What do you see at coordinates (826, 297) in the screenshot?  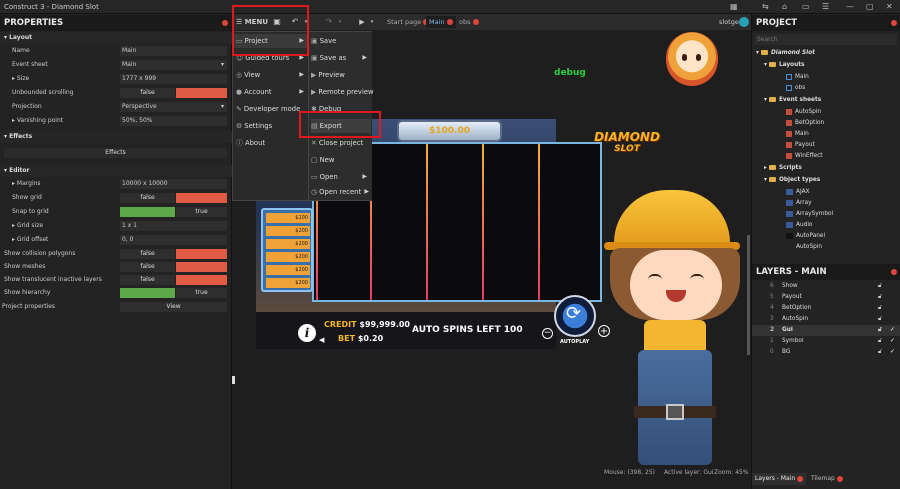 I see `layer-row: 5 Payout 🔓︎` at bounding box center [826, 297].